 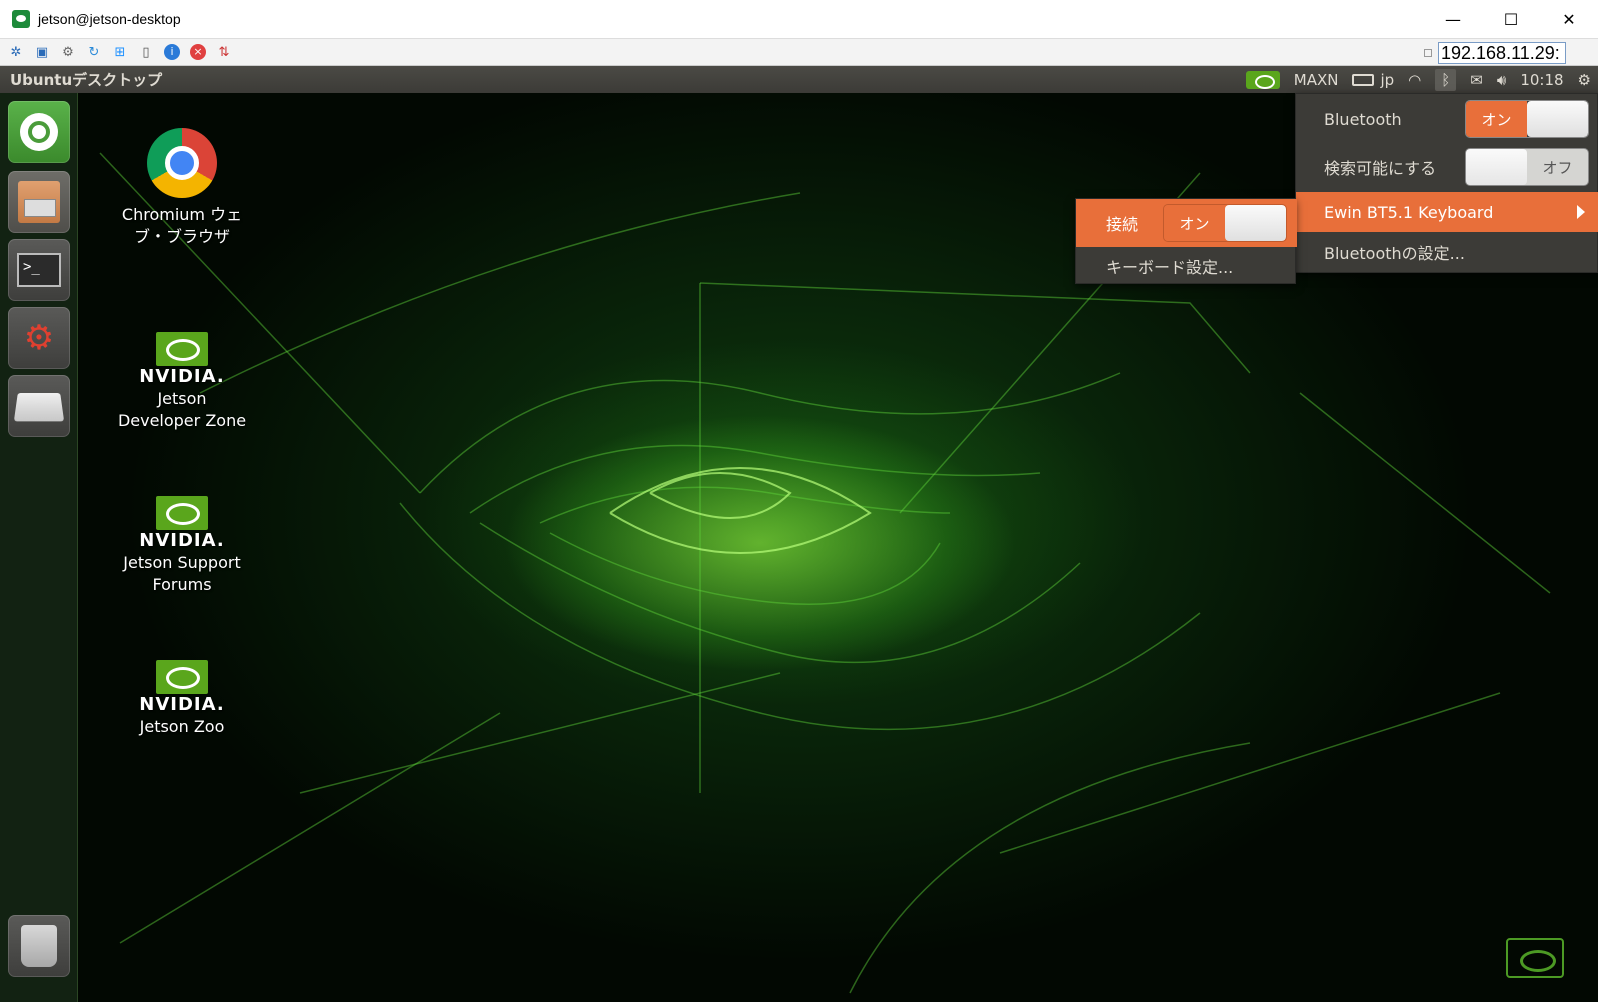 What do you see at coordinates (146, 52) in the screenshot?
I see `ctrl-alt-del-icon: ▯` at bounding box center [146, 52].